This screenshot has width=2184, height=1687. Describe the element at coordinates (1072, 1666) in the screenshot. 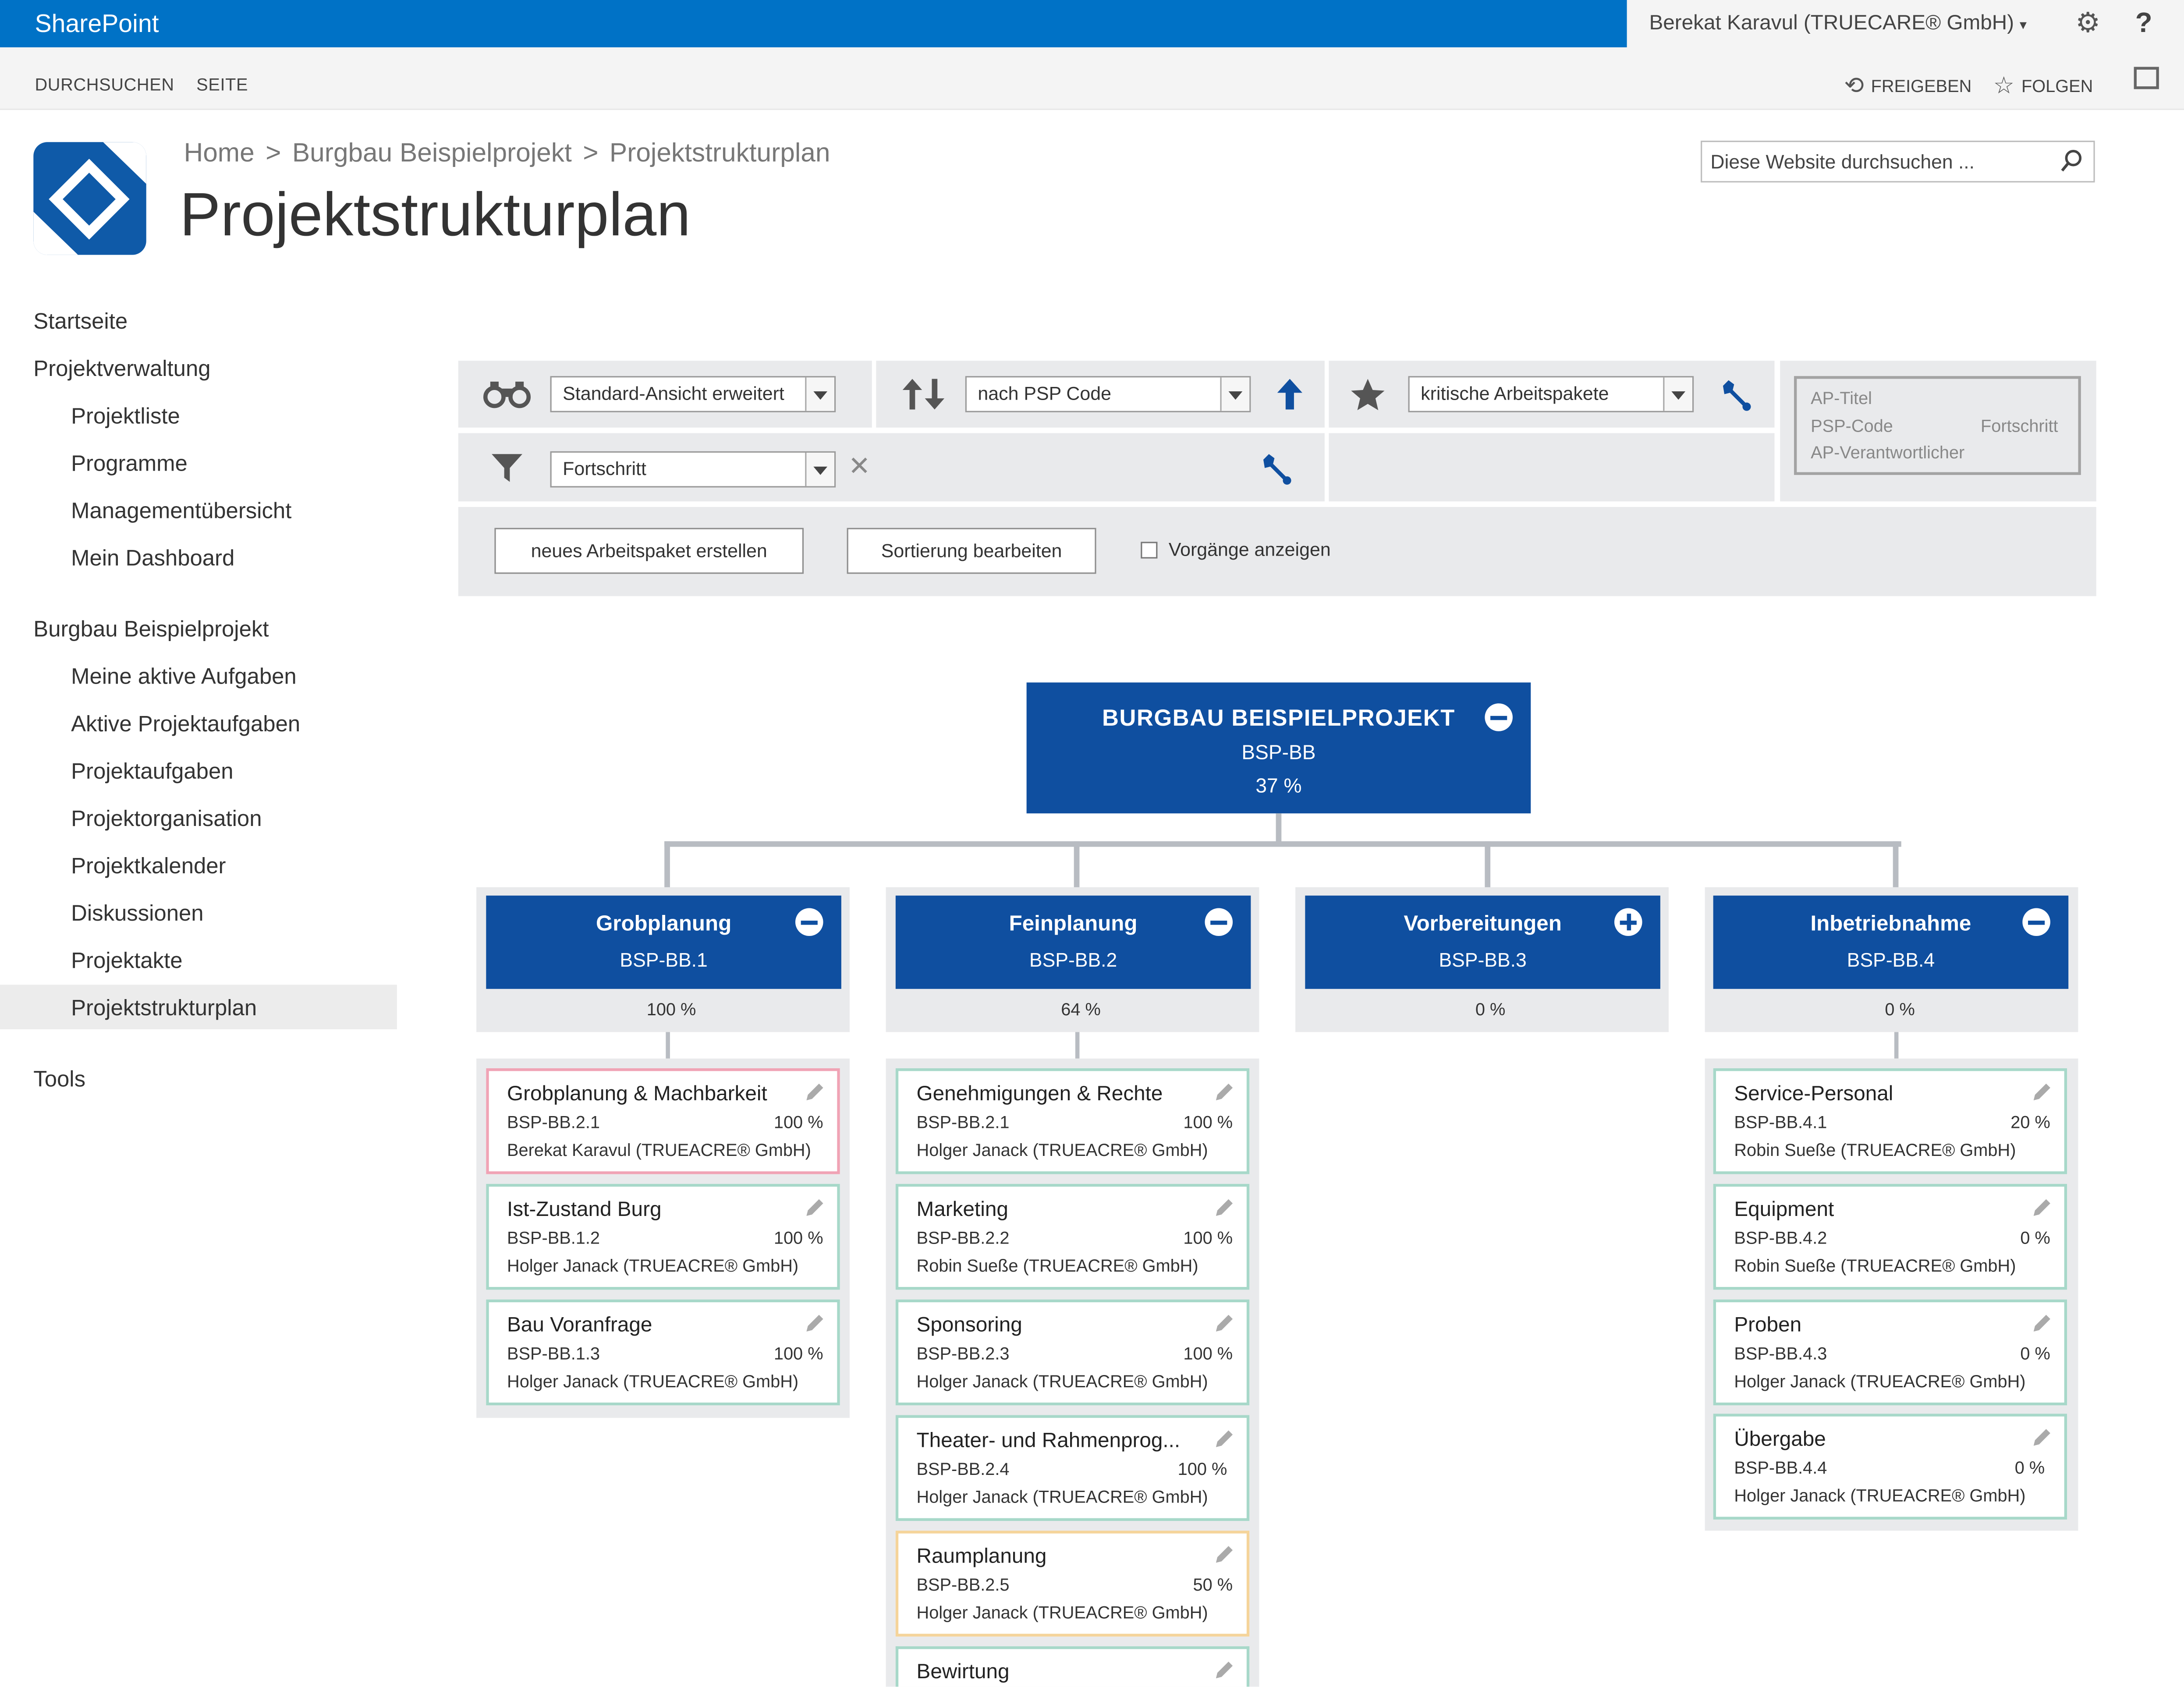

I see `work-package-card: Bewirtung` at that location.